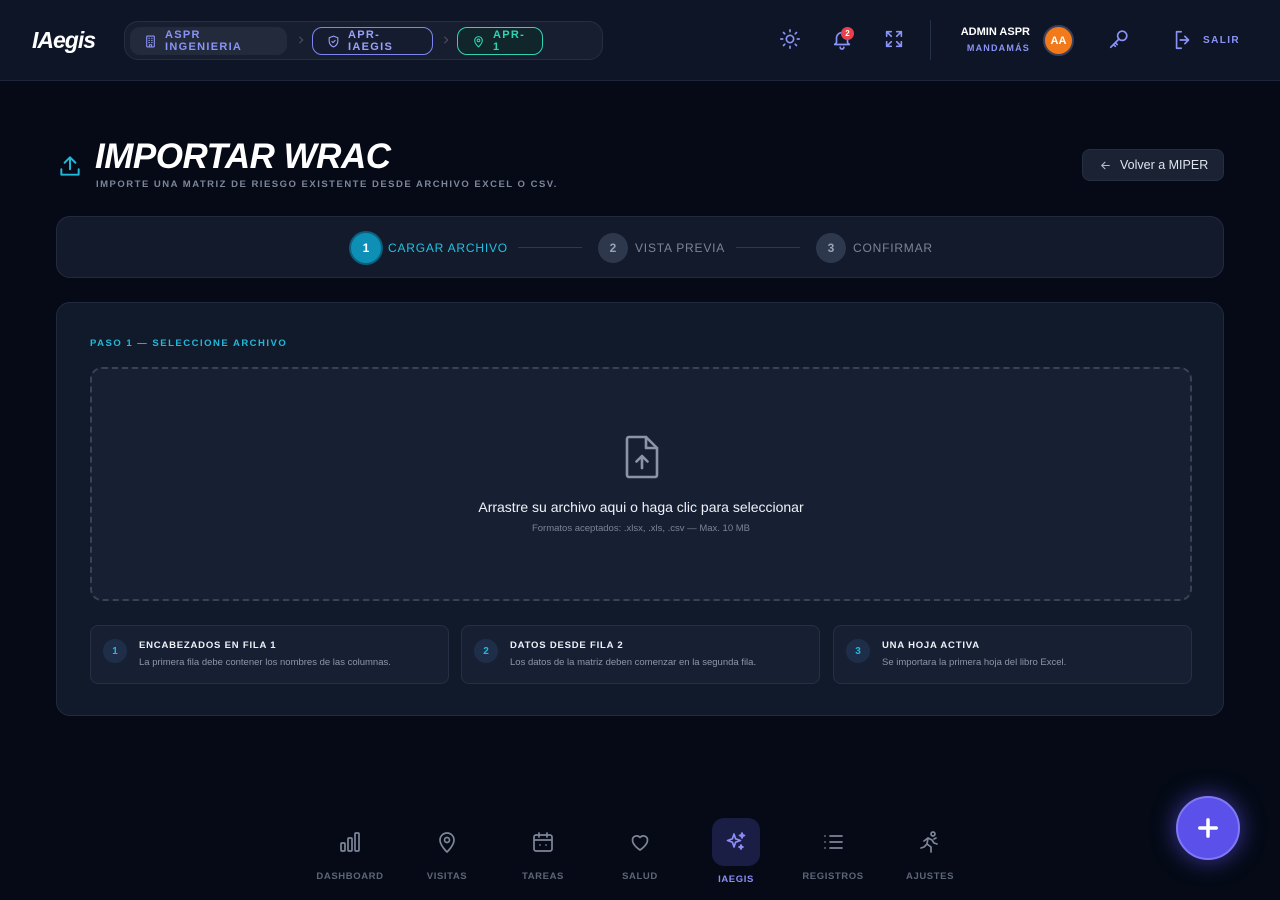  I want to click on user-role: MANDAMÁS, so click(998, 48).